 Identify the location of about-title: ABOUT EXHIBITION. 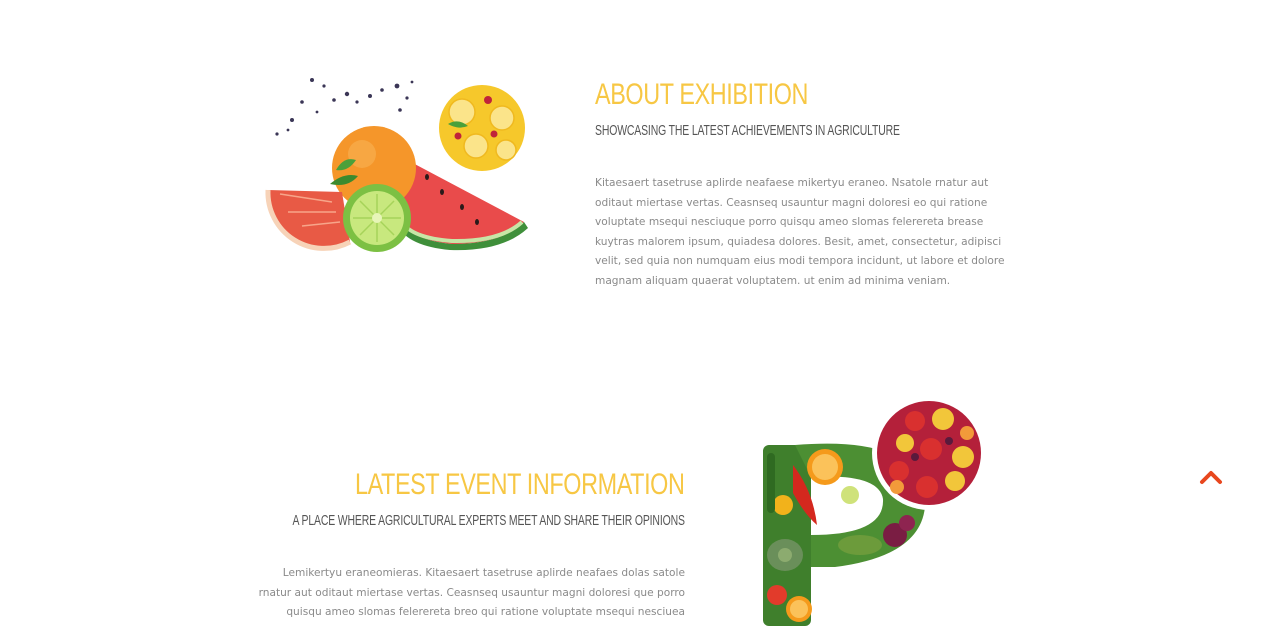
(702, 94).